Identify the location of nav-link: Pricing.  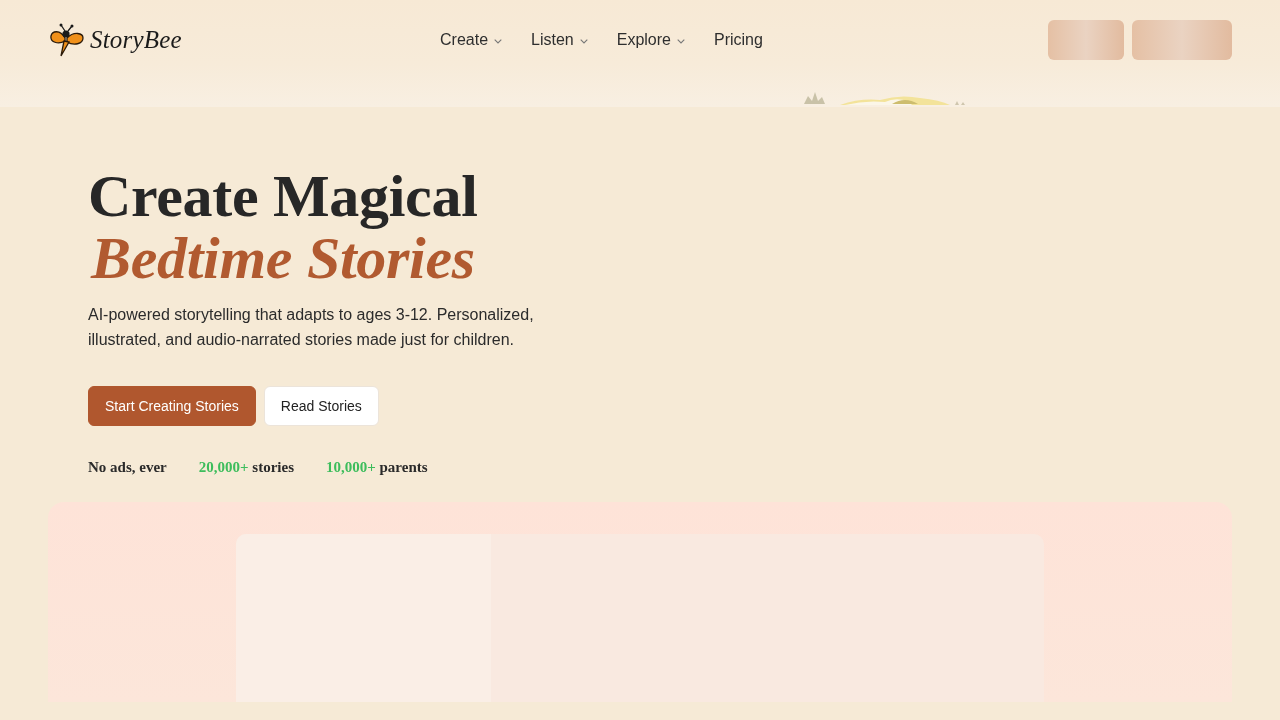
(738, 40).